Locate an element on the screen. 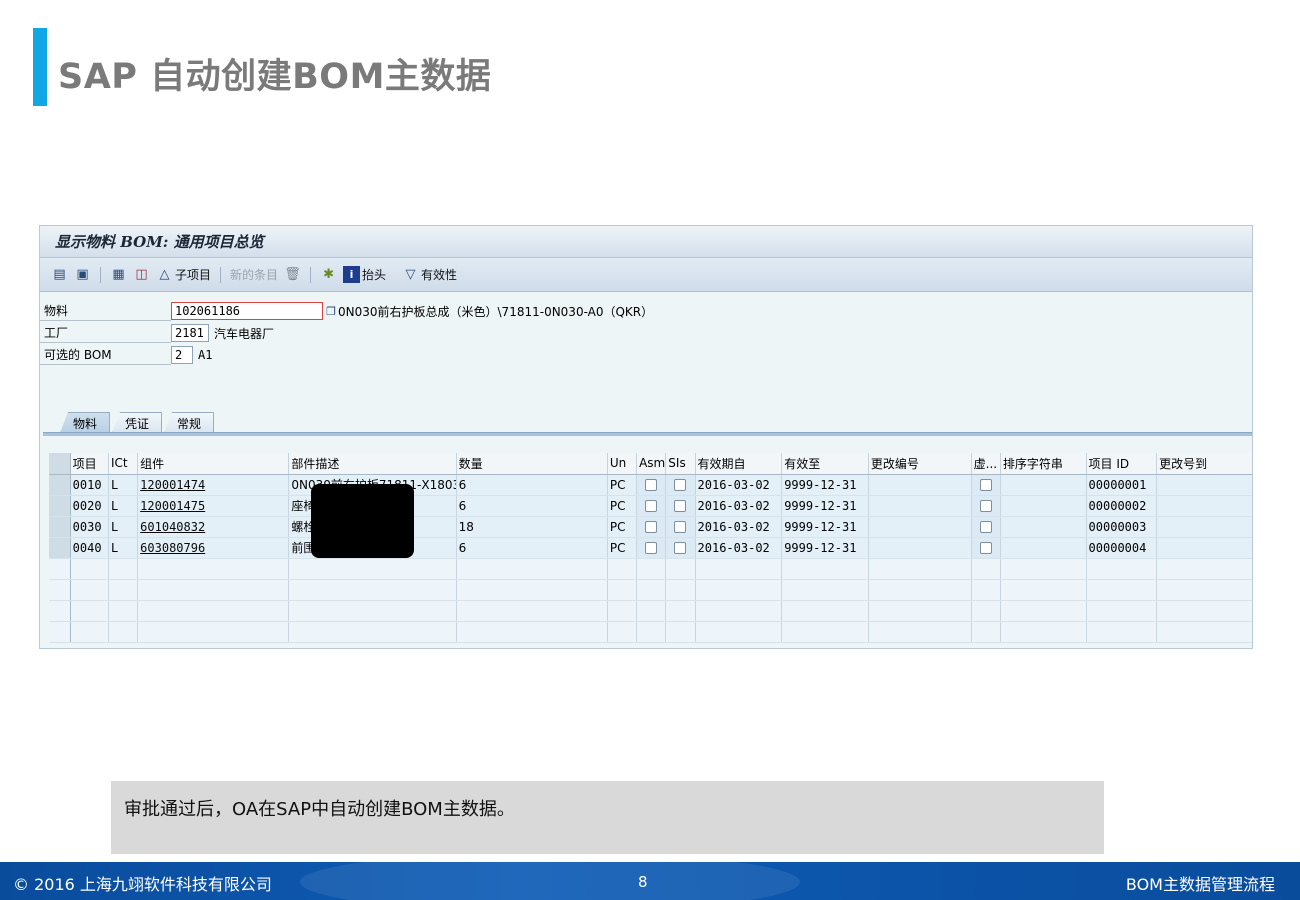 Image resolution: width=1300 pixels, height=900 pixels. column-header: 更改号到 is located at coordinates (1204, 464).